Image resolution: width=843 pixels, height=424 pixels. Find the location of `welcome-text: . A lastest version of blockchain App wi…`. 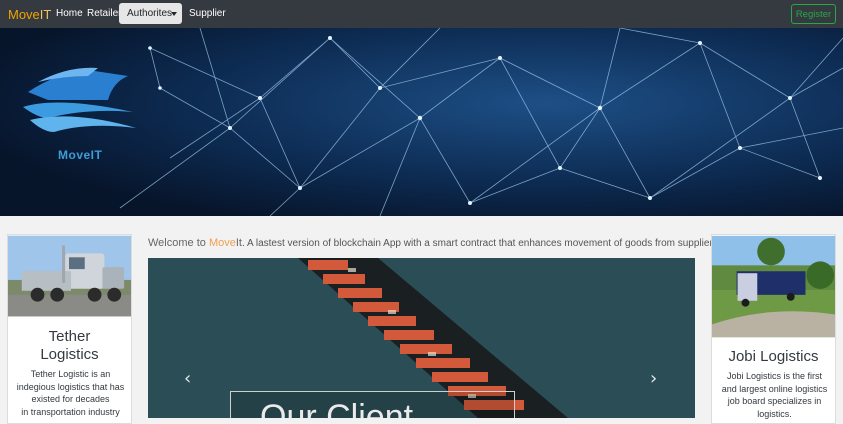

welcome-text: . A lastest version of blockchain App wi… is located at coordinates (500, 243).